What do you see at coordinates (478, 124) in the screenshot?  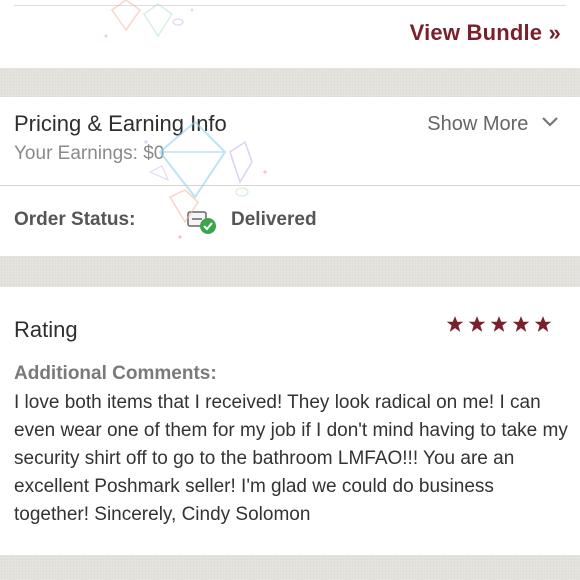 I see `show-more-label: Show More` at bounding box center [478, 124].